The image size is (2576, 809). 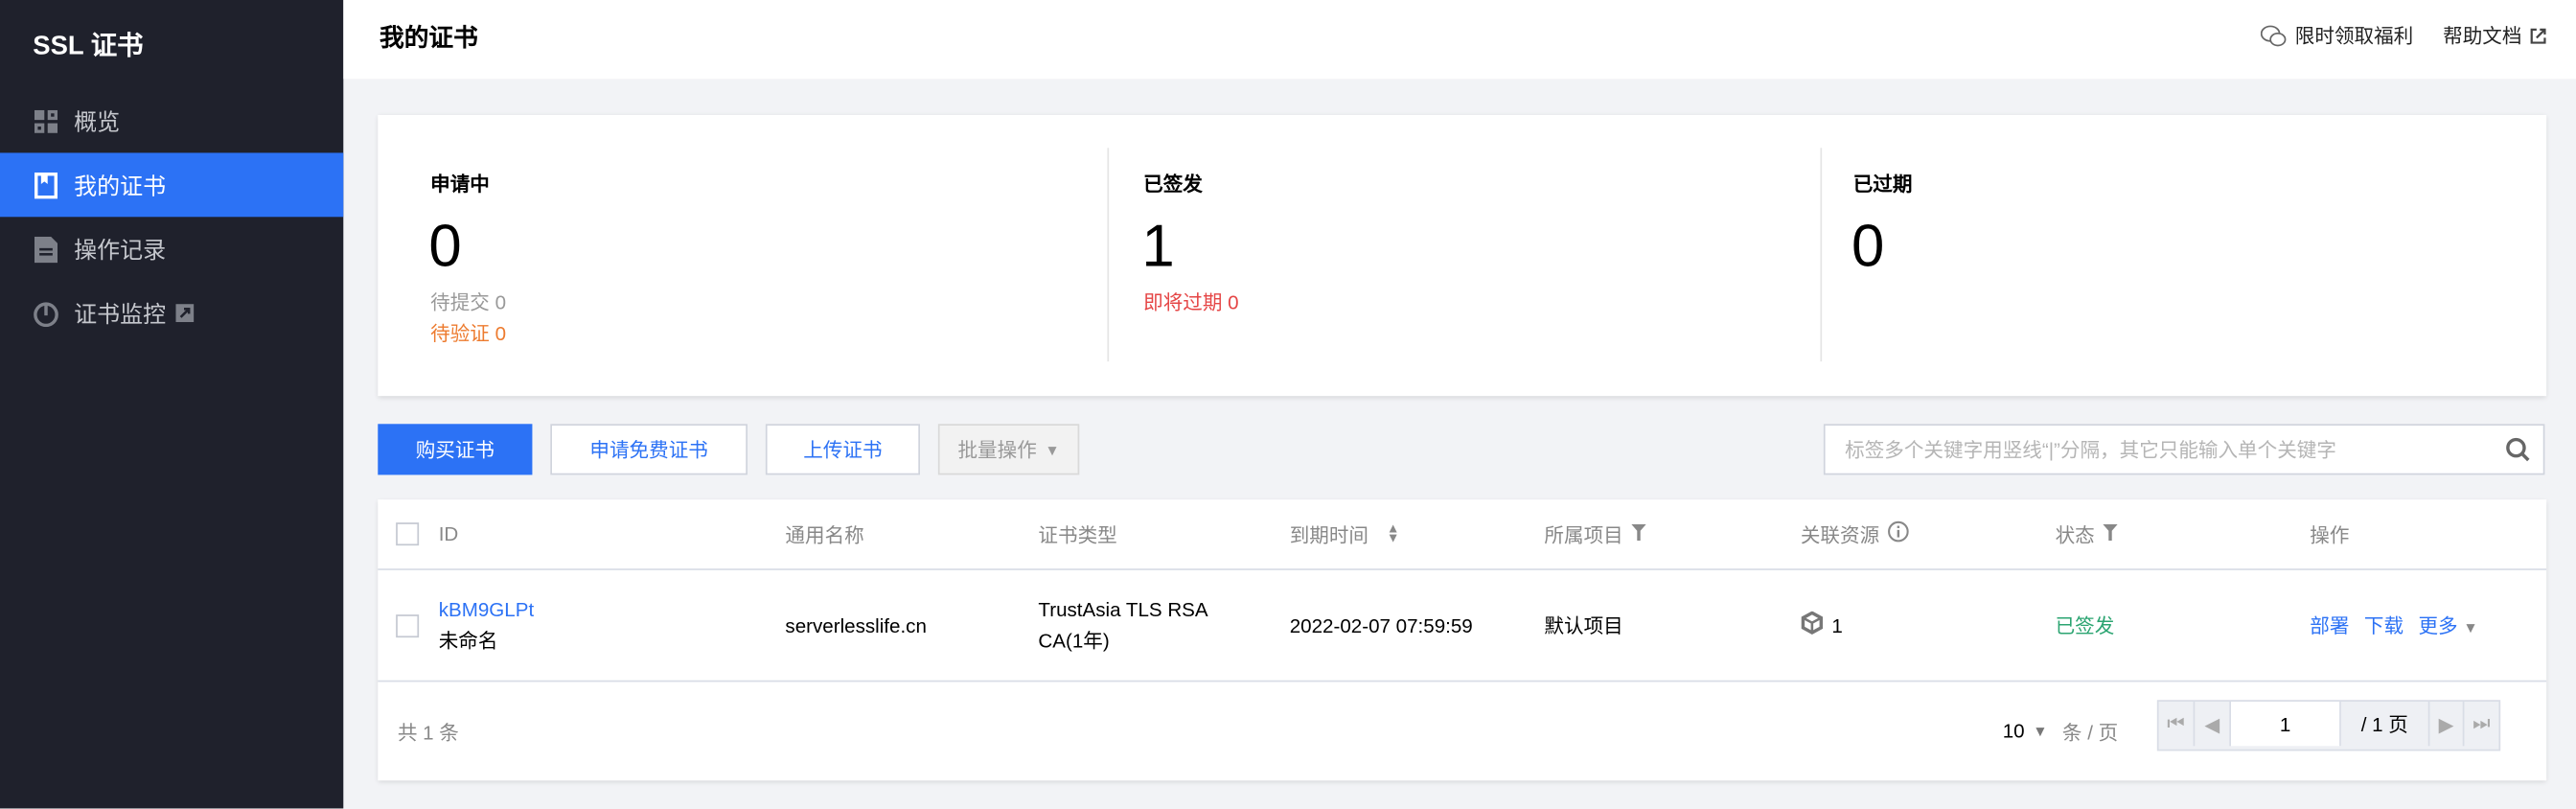 I want to click on expiry-time: 2022-02-07 07:59:59, so click(x=1381, y=625).